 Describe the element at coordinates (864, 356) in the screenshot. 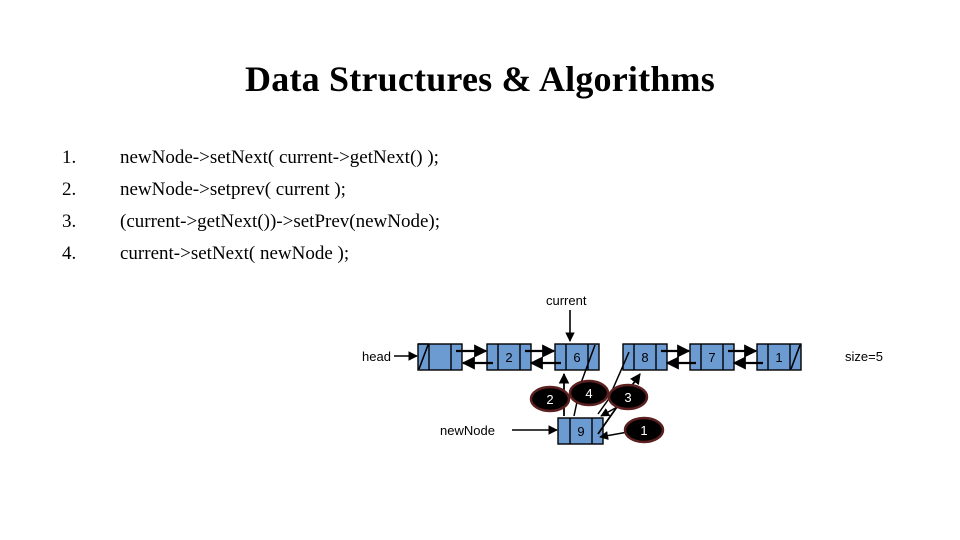

I see `size-label: size=5` at that location.